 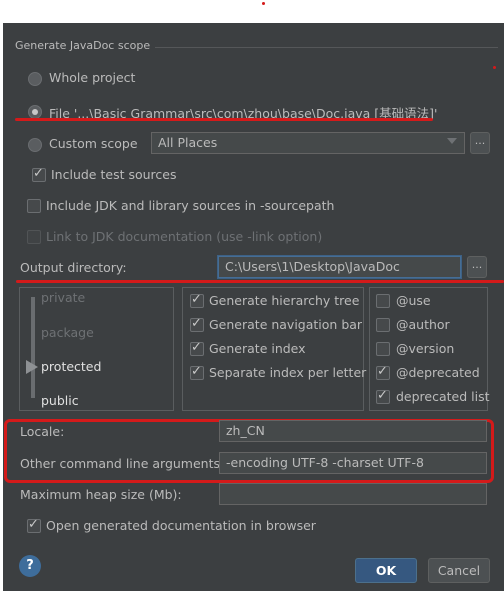 What do you see at coordinates (92, 77) in the screenshot?
I see `whole-project-label: Whole project` at bounding box center [92, 77].